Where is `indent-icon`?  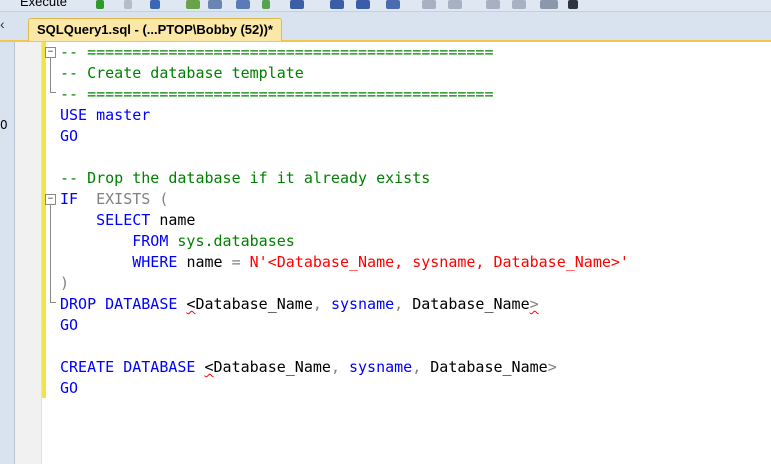
indent-icon is located at coordinates (519, 4).